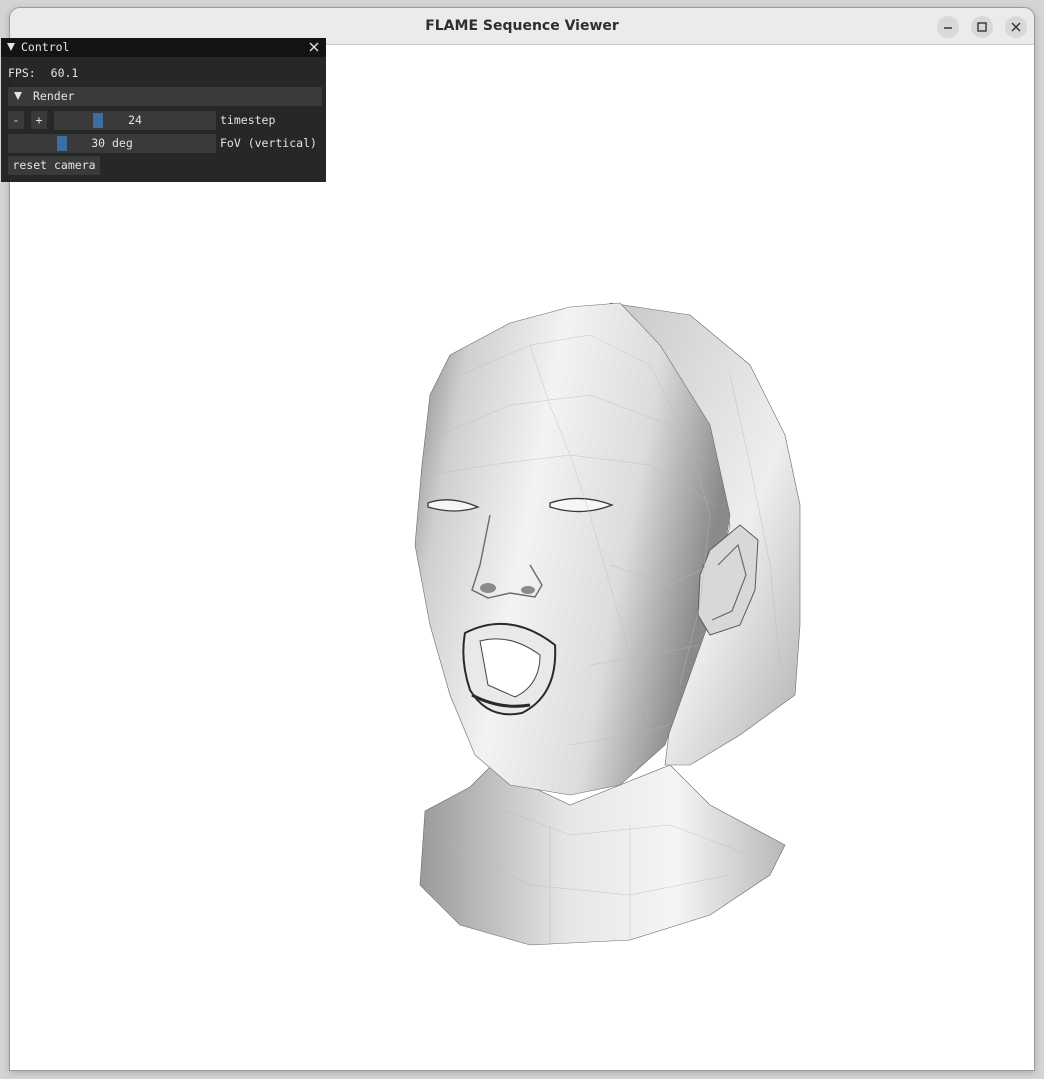 This screenshot has height=1079, width=1044. I want to click on control-panel-title: Control, so click(45, 47).